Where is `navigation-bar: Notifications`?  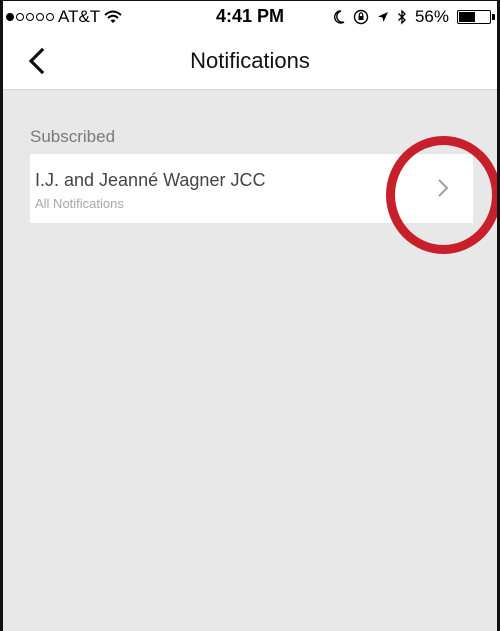 navigation-bar: Notifications is located at coordinates (250, 62).